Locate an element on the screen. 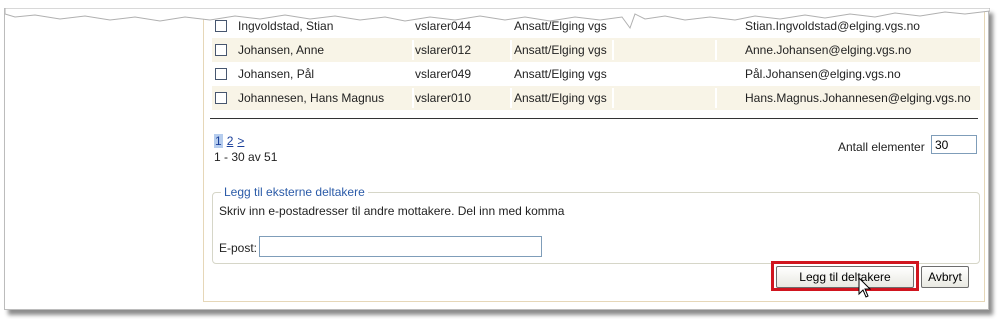 This screenshot has width=1002, height=319. page-link-2: 2 is located at coordinates (230, 141).